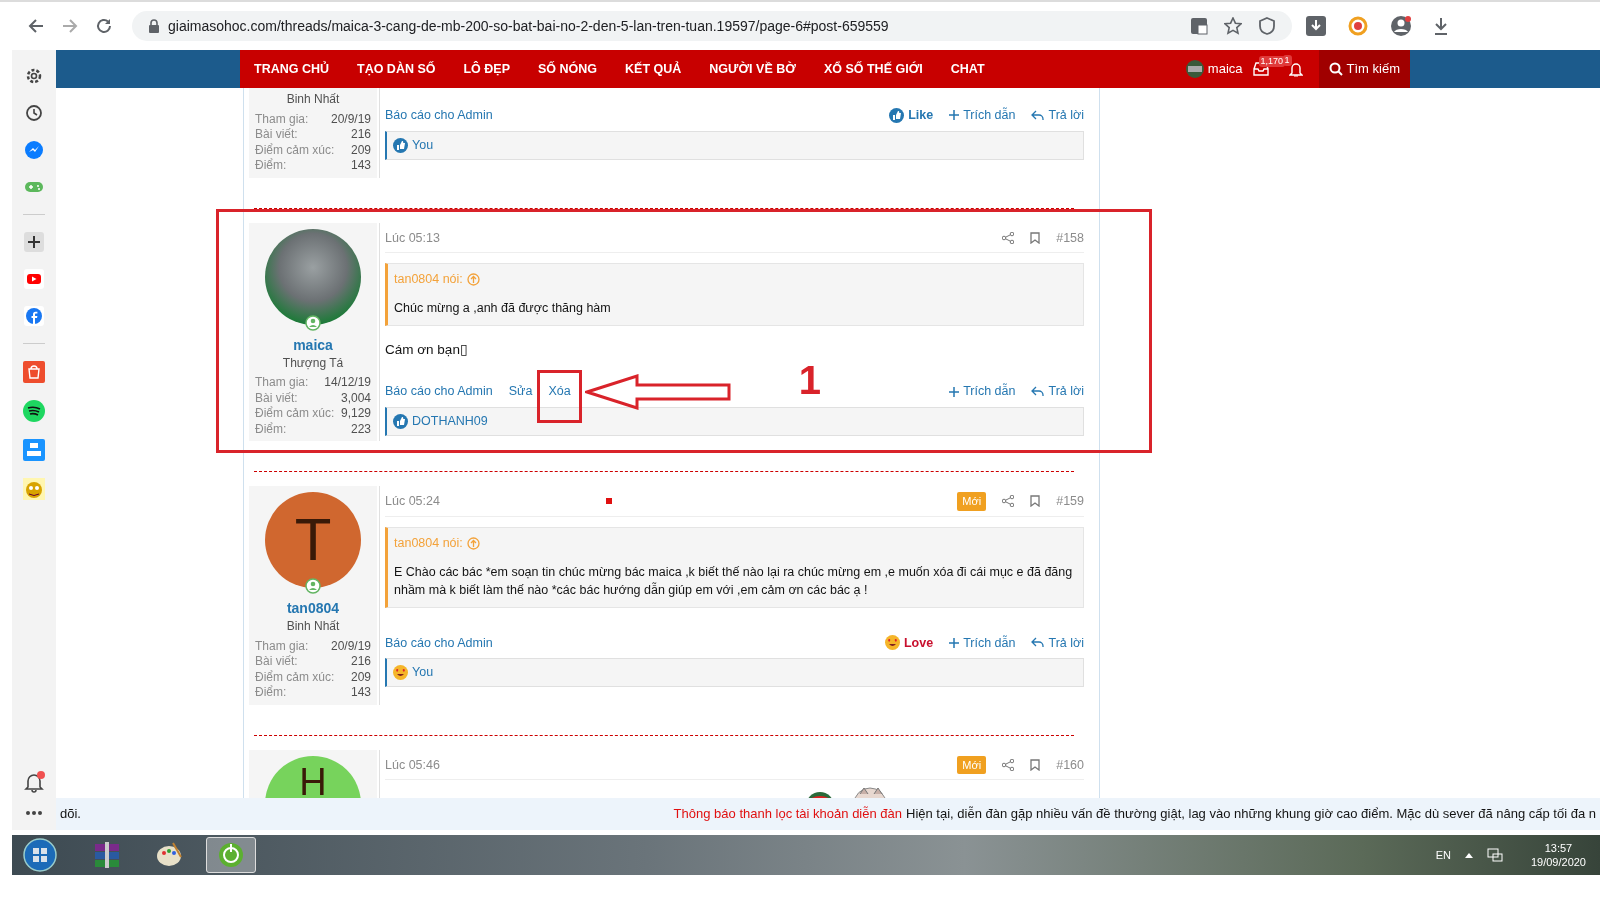 The height and width of the screenshot is (900, 1600). What do you see at coordinates (313, 363) in the screenshot?
I see `user-rank: Thượng Tá` at bounding box center [313, 363].